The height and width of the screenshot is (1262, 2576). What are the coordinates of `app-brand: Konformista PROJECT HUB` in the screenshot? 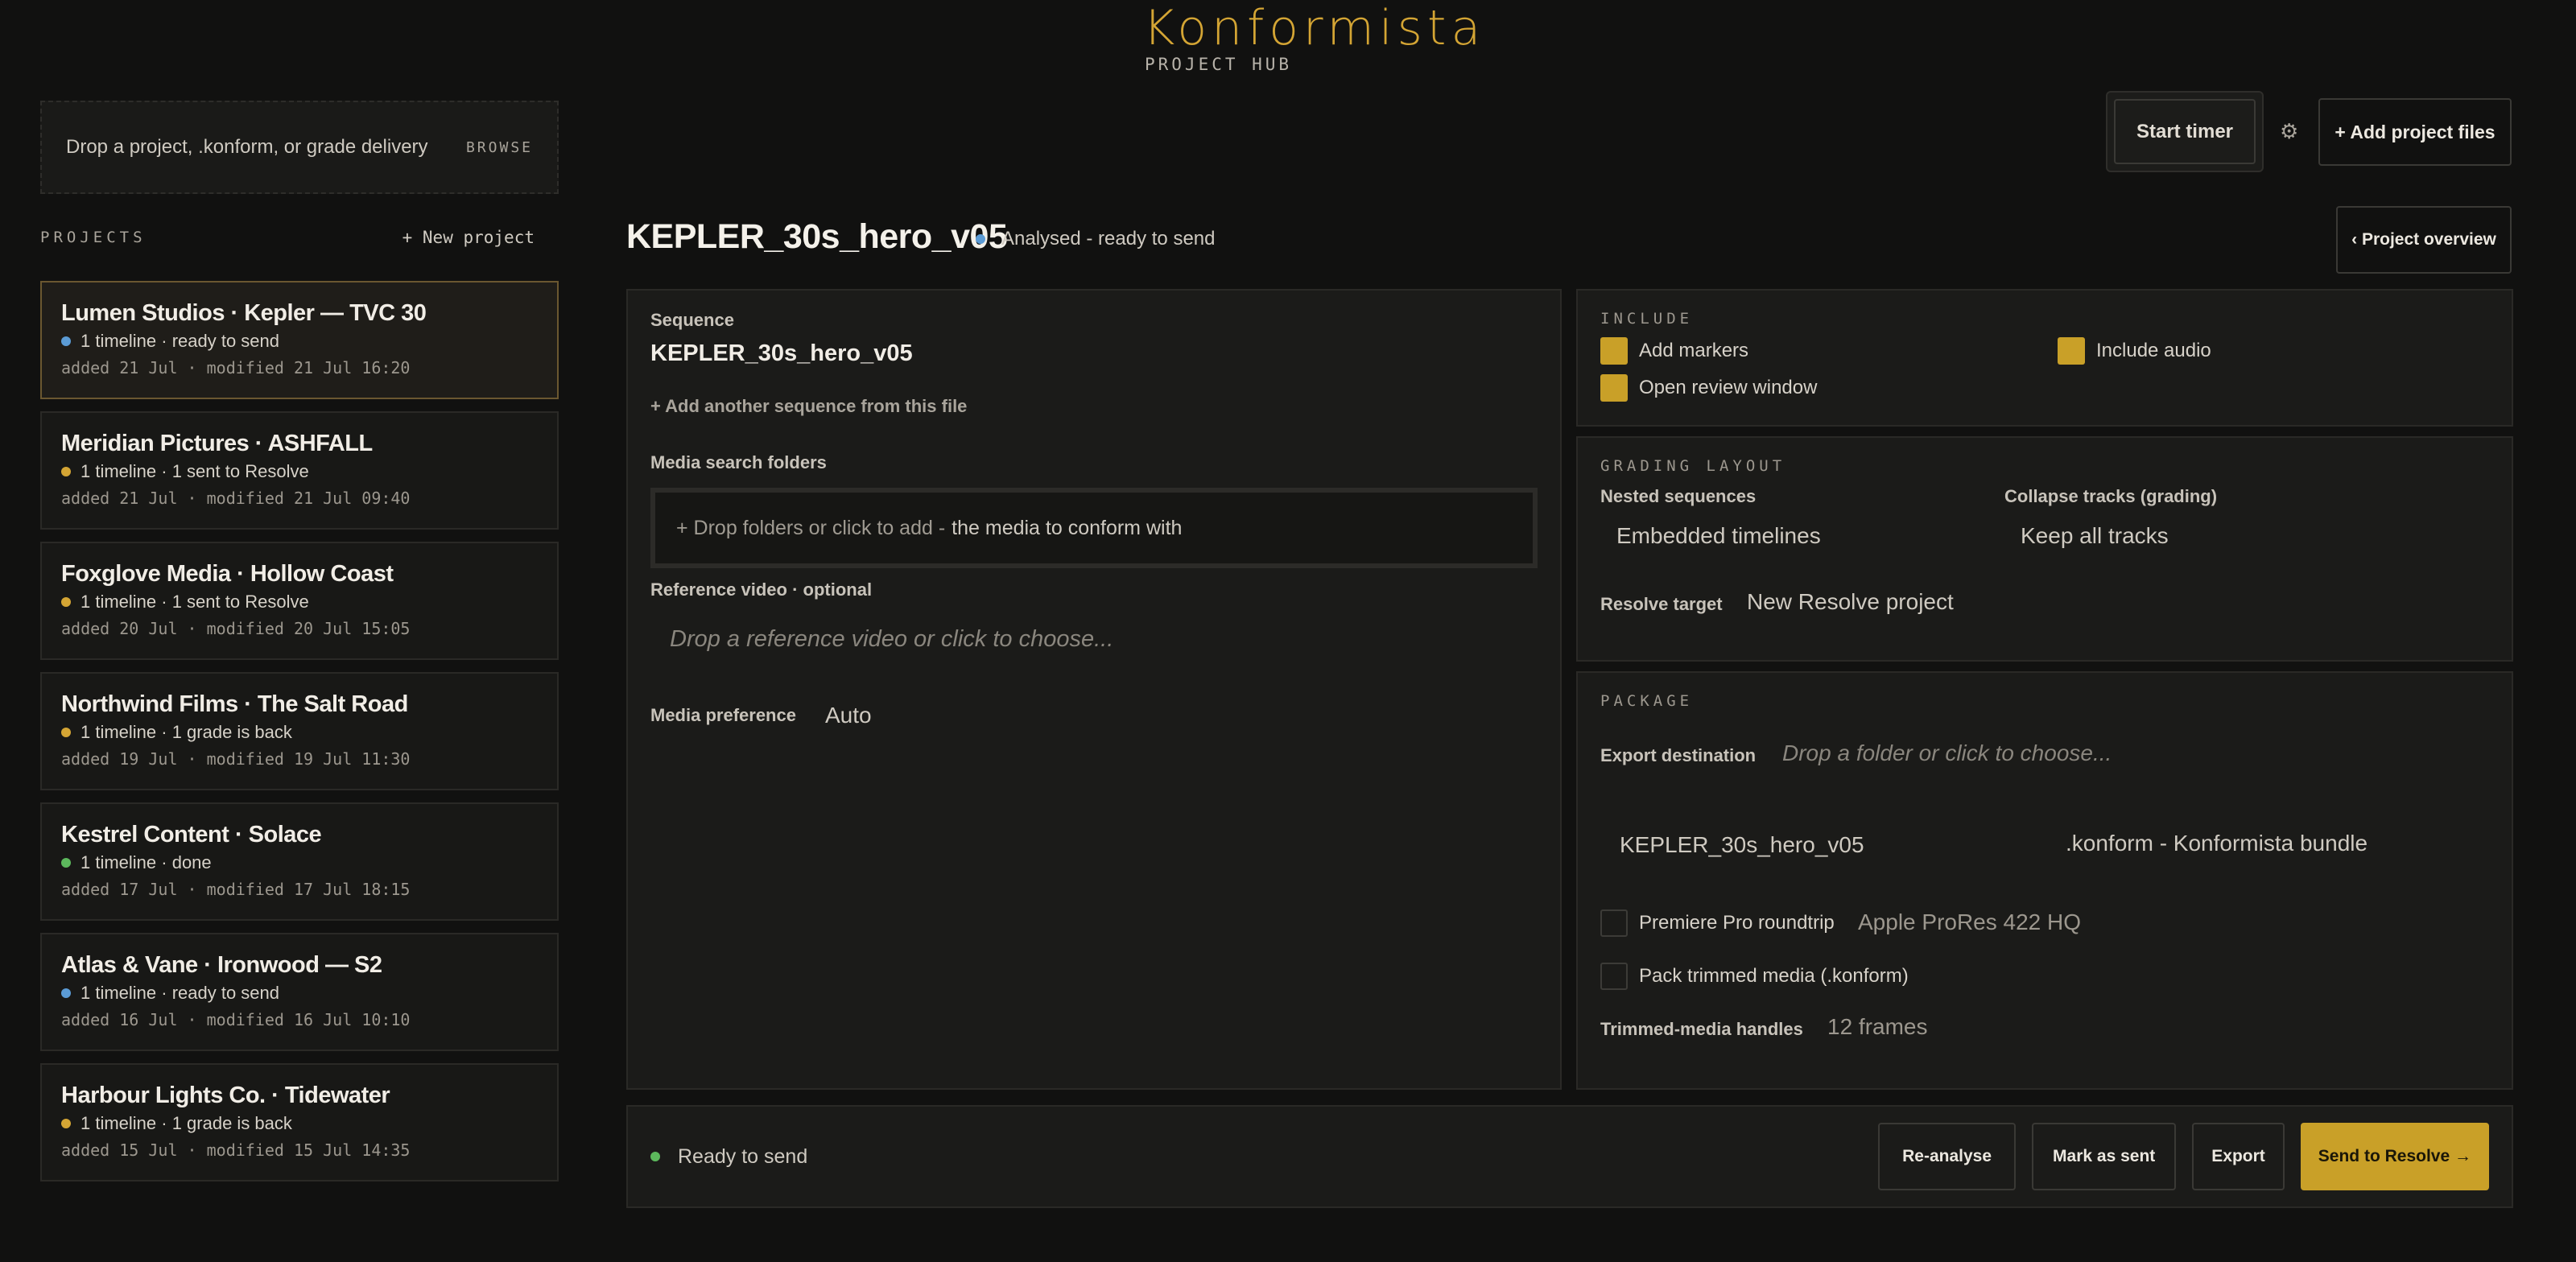 It's located at (1314, 37).